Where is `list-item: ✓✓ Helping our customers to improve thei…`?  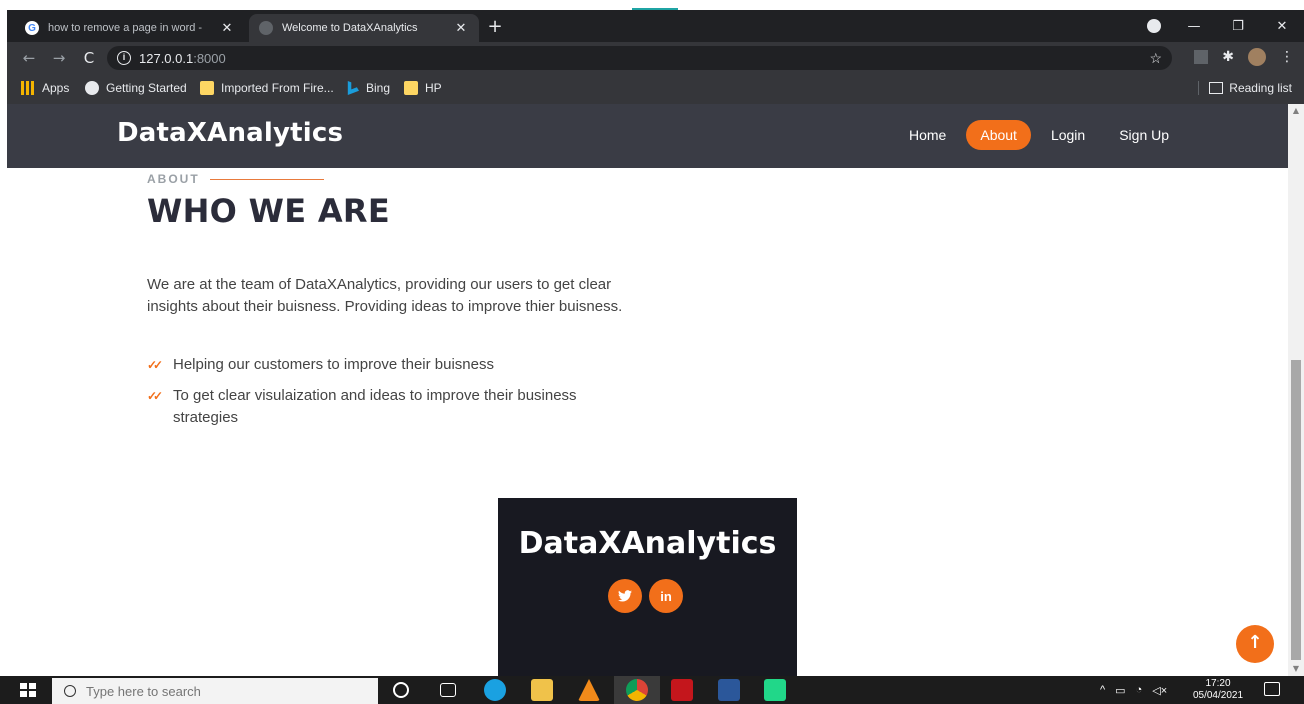
list-item: ✓✓ Helping our customers to improve thei… is located at coordinates (387, 365).